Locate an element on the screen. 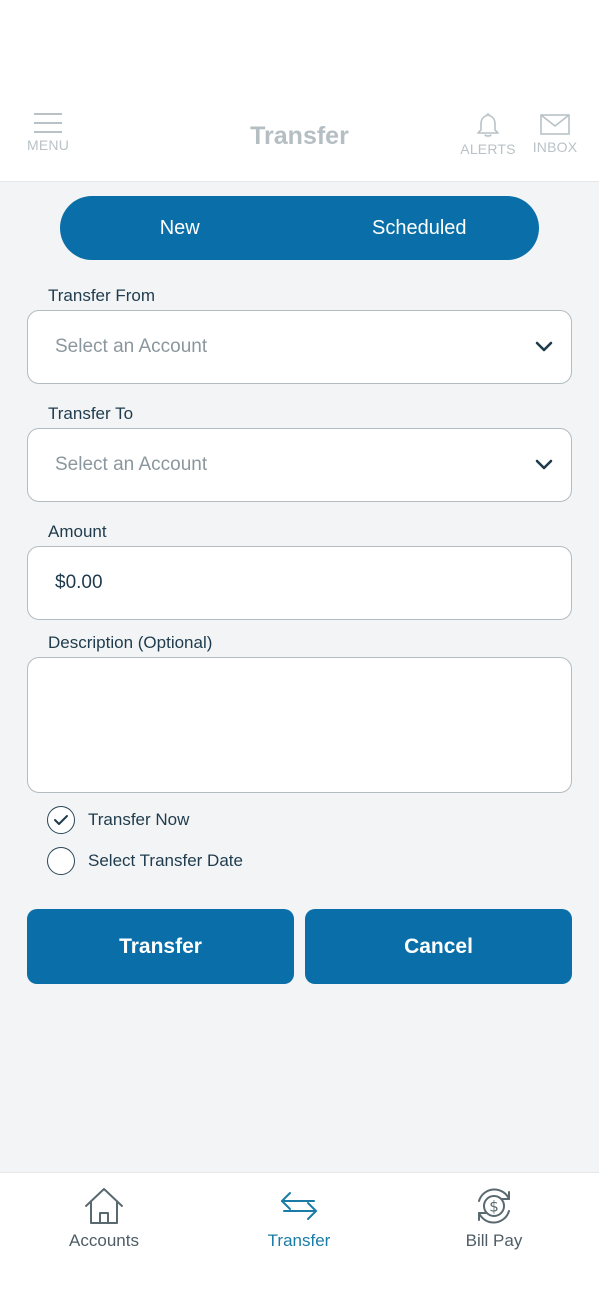 The width and height of the screenshot is (599, 1300). transfer-from-select: Select an Account is located at coordinates (299, 347).